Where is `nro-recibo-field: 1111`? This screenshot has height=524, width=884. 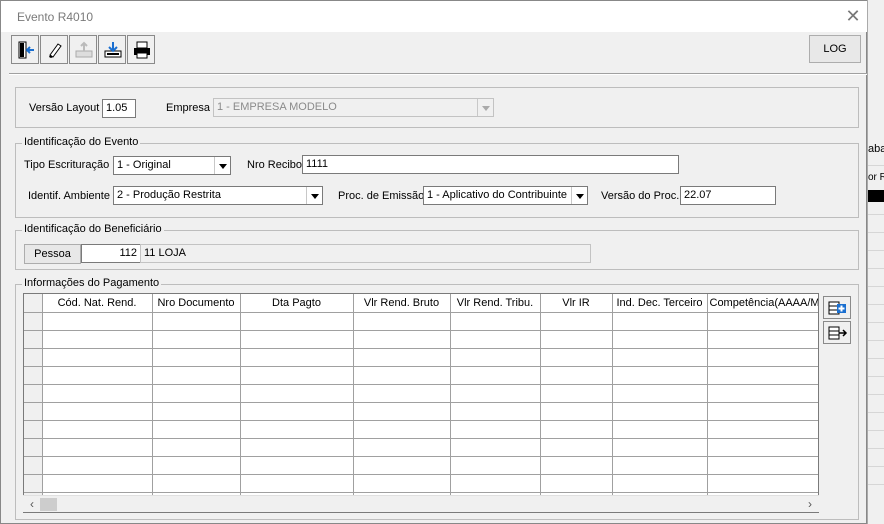 nro-recibo-field: 1111 is located at coordinates (490, 164).